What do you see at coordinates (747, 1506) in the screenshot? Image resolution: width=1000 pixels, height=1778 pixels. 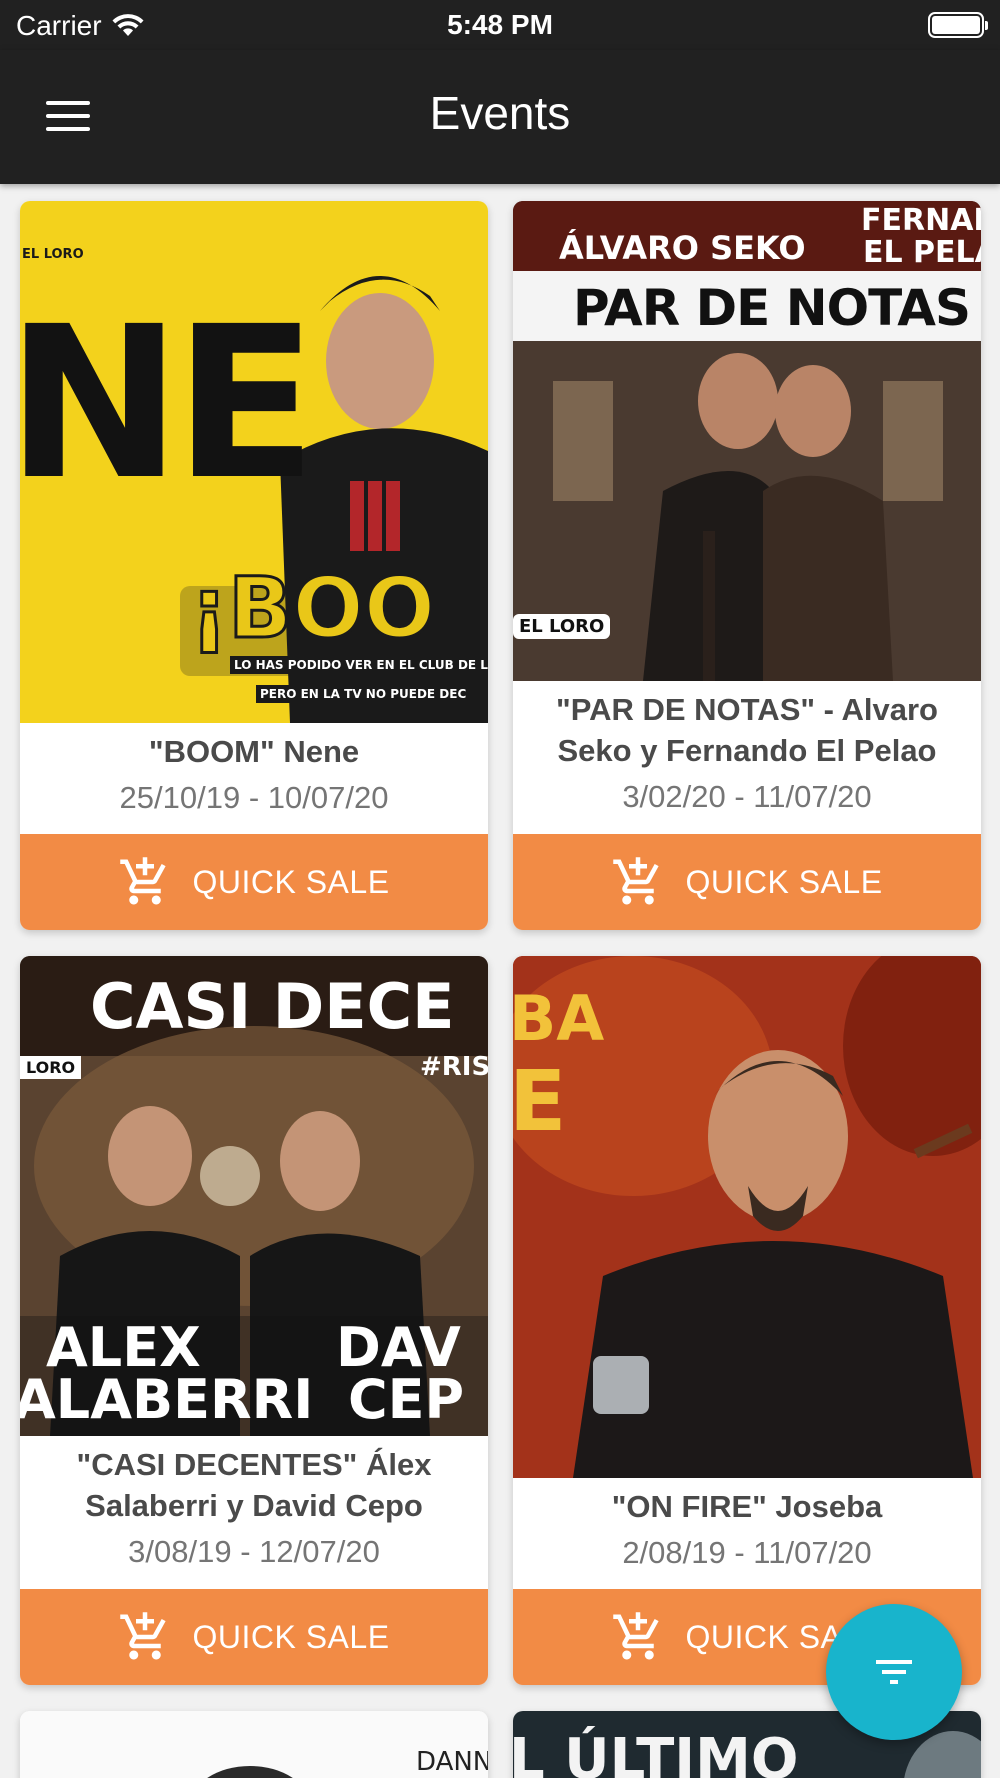 I see `event-name: "ON FIRE" Joseba` at bounding box center [747, 1506].